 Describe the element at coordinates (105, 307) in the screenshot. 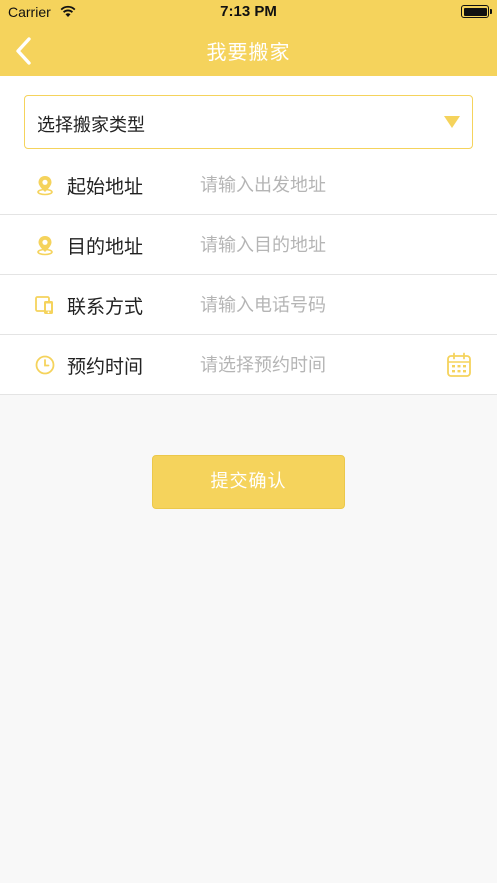

I see `contact-label: 联系方式` at that location.